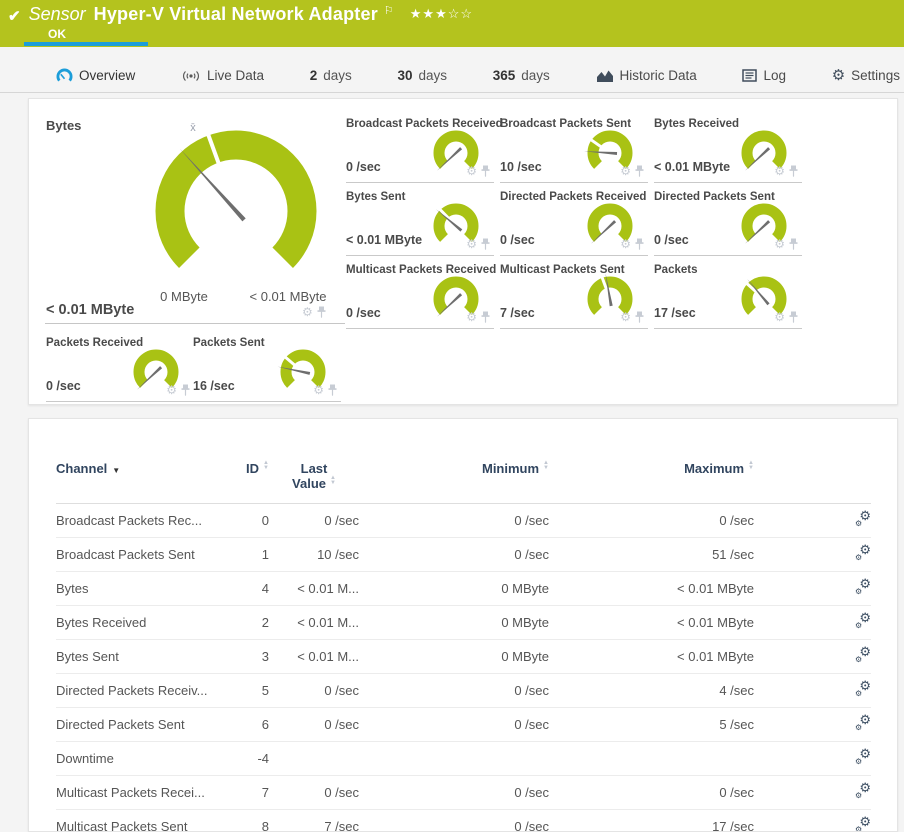 Image resolution: width=904 pixels, height=832 pixels. I want to click on tab-label: Live Data, so click(235, 75).